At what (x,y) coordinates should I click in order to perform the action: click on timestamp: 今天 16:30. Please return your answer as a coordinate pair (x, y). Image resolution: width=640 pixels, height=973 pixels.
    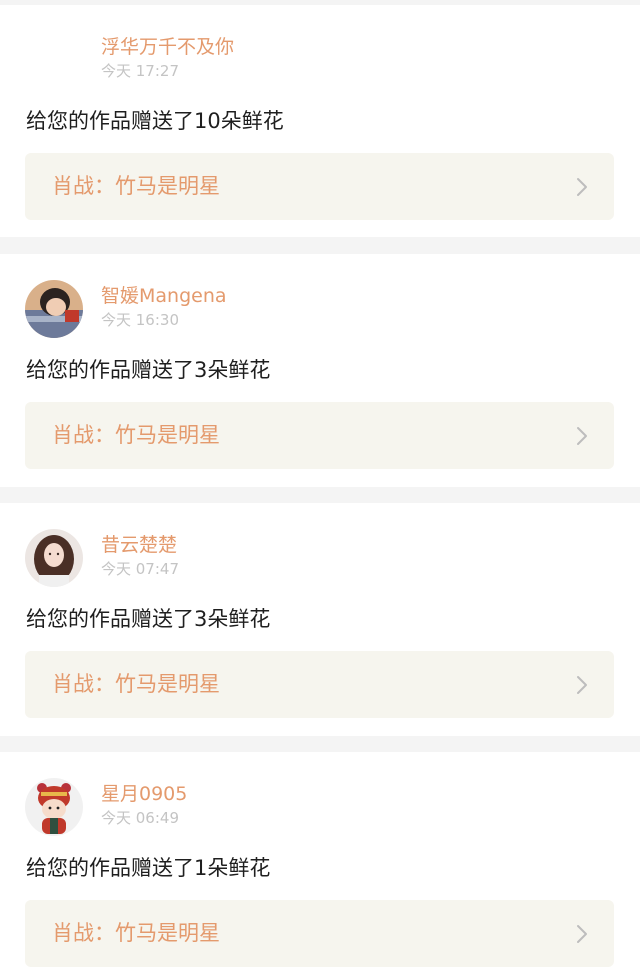
    Looking at the image, I should click on (140, 320).